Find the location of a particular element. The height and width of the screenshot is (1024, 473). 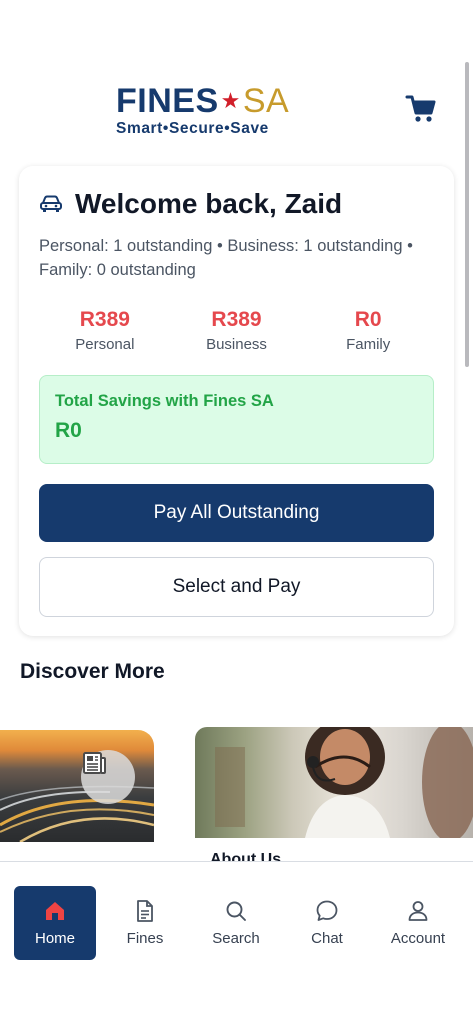

car-icon is located at coordinates (51, 204).